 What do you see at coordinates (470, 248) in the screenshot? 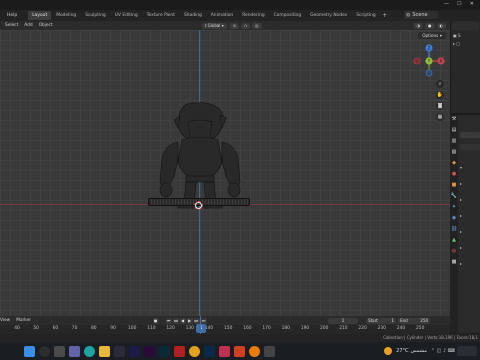
I see `motion-paths-section: ▸` at bounding box center [470, 248].